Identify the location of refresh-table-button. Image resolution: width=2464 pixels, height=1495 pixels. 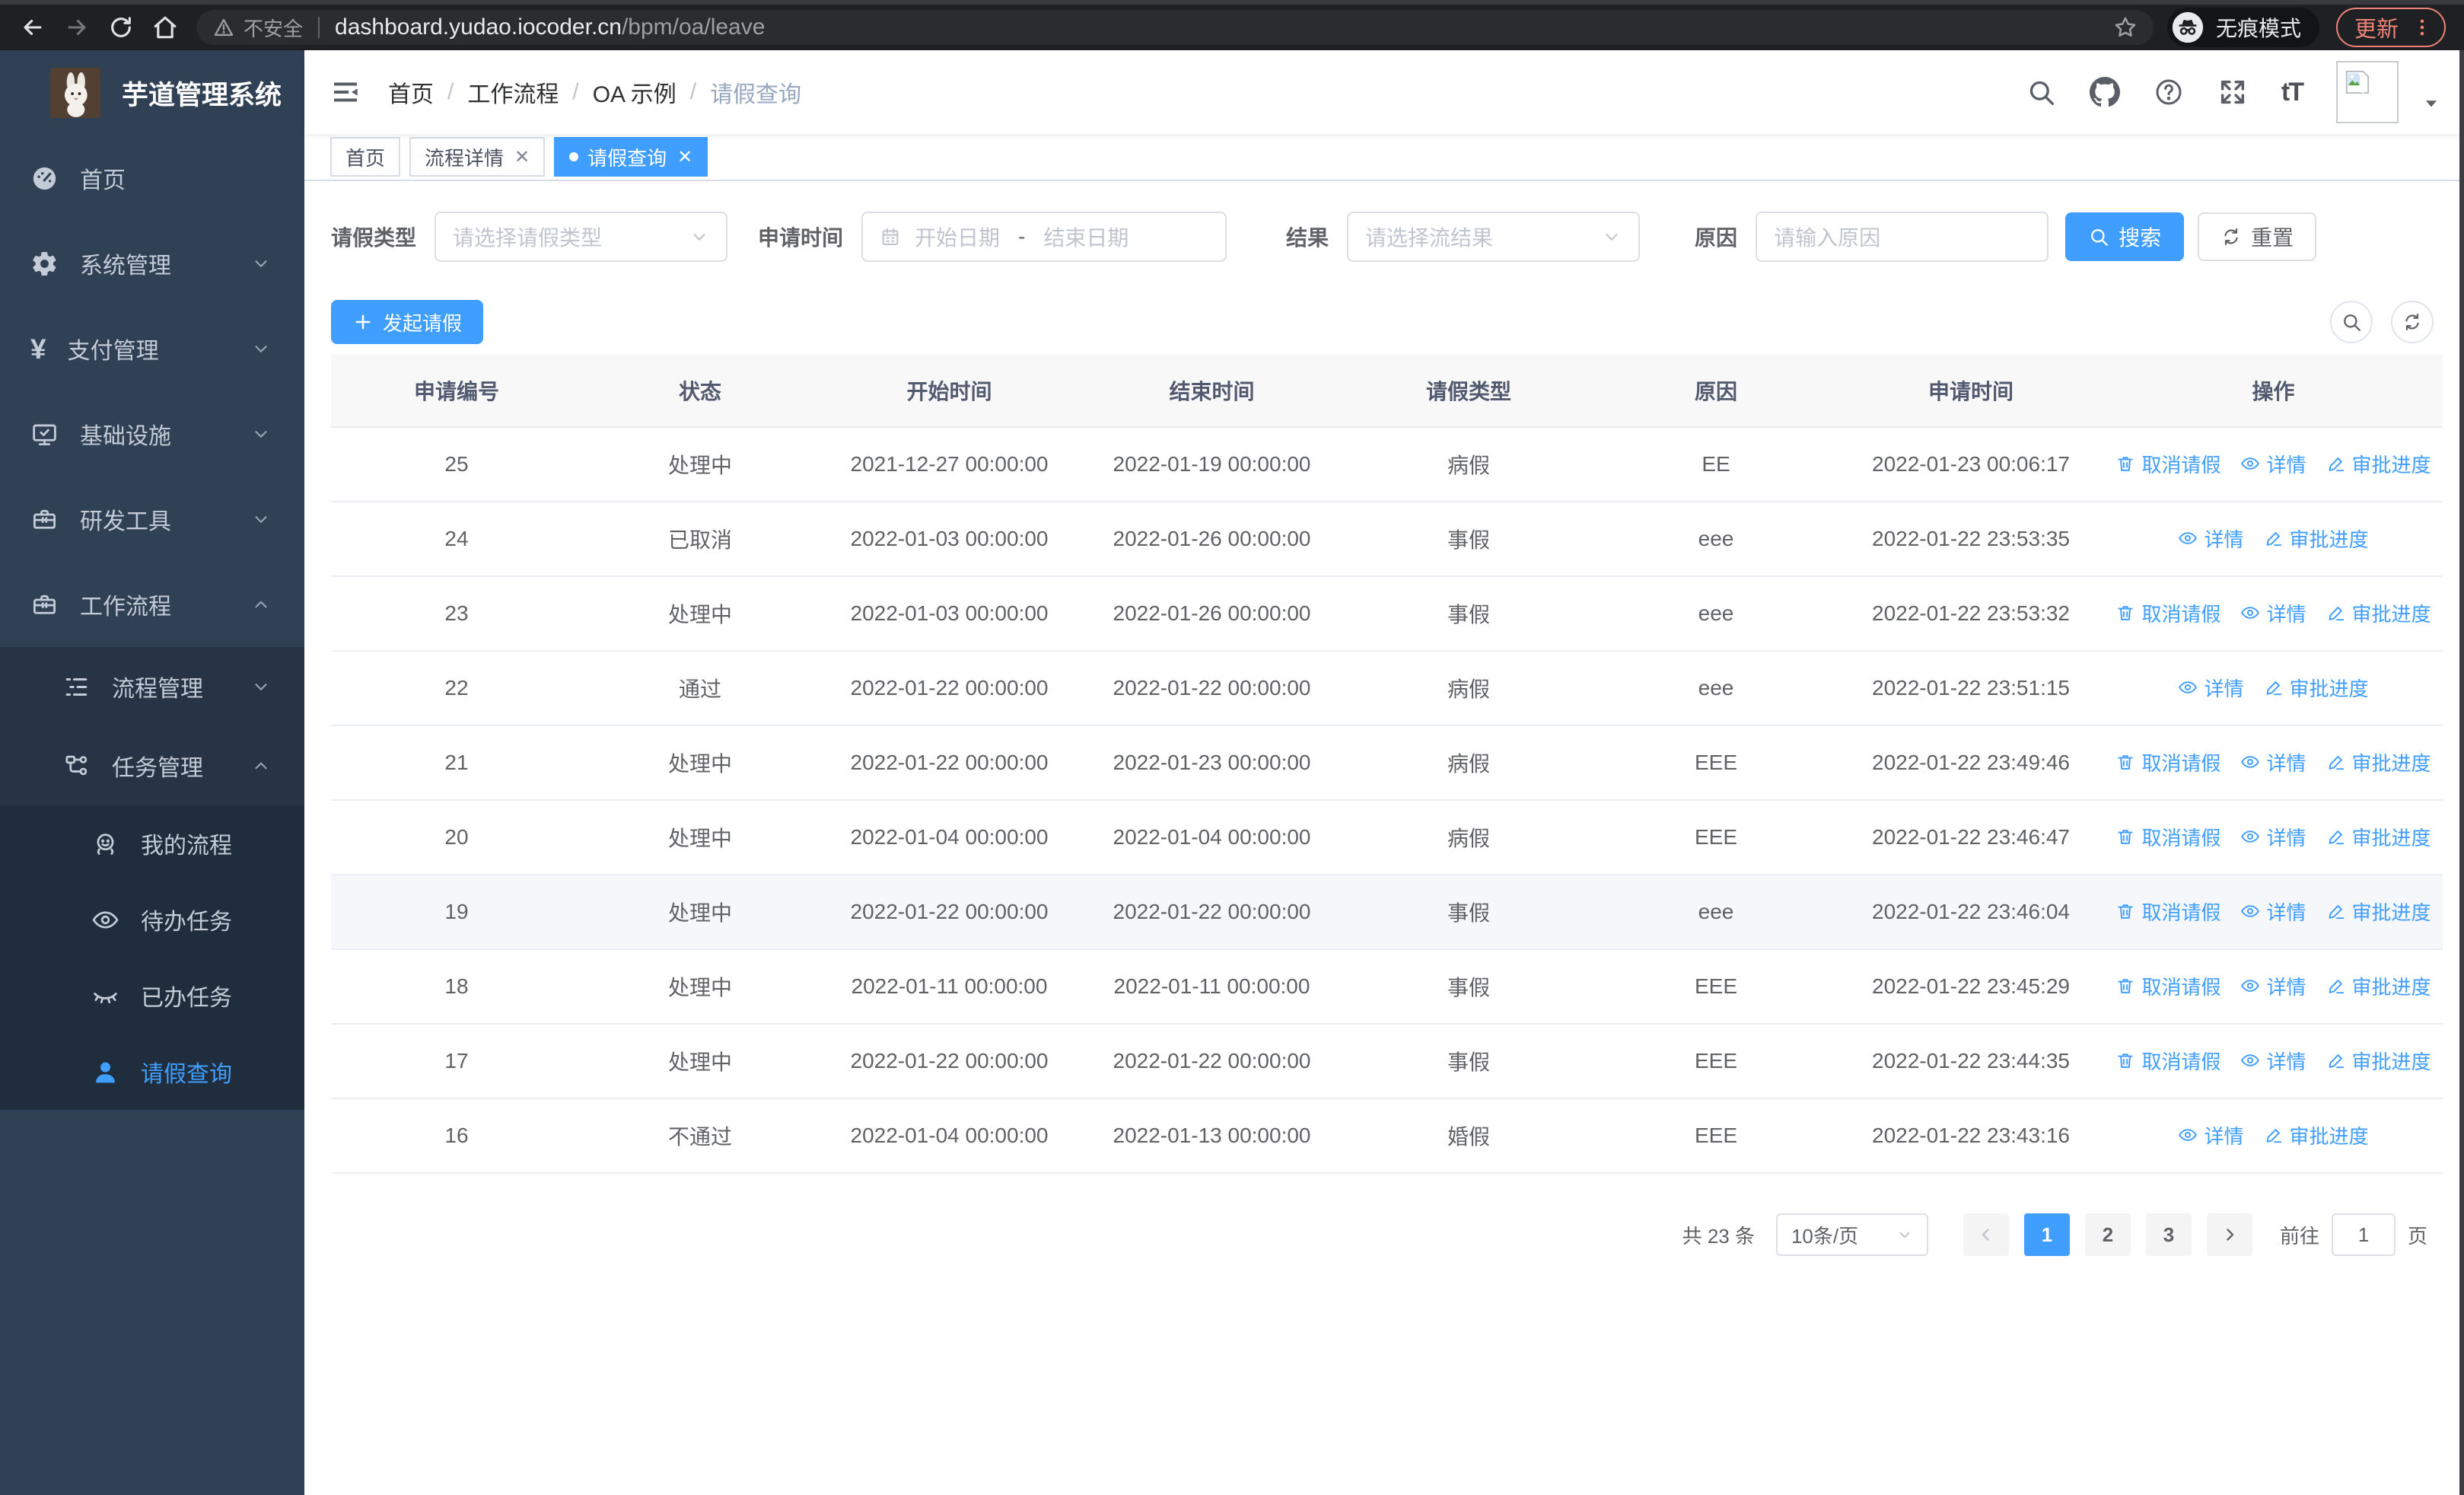
(2412, 322).